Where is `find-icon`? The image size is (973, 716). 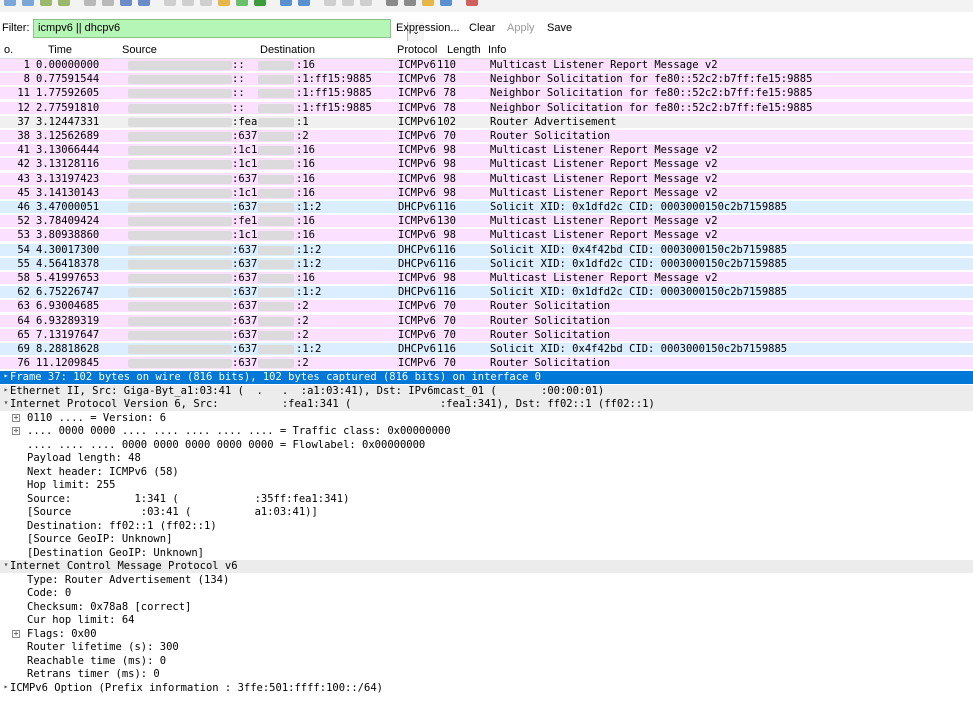
find-icon is located at coordinates (170, 3).